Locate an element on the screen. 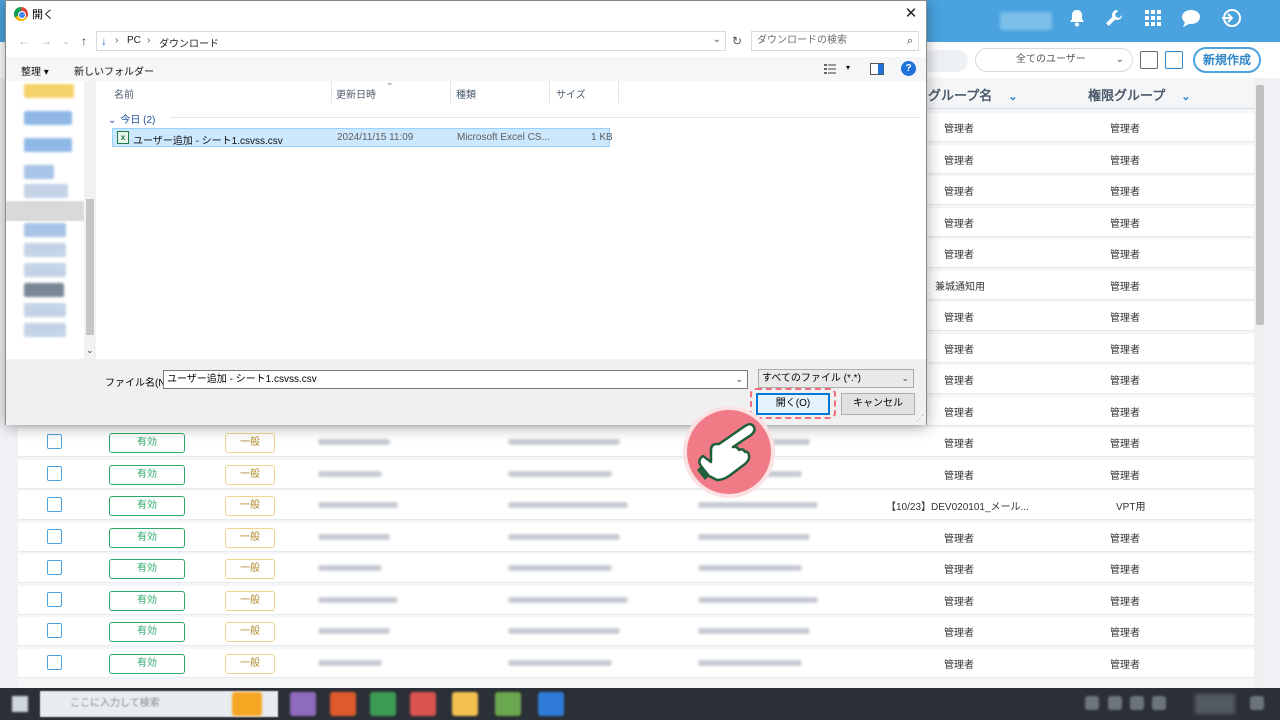 The height and width of the screenshot is (720, 1280). sort-chevron-icon: ⌄ is located at coordinates (390, 82).